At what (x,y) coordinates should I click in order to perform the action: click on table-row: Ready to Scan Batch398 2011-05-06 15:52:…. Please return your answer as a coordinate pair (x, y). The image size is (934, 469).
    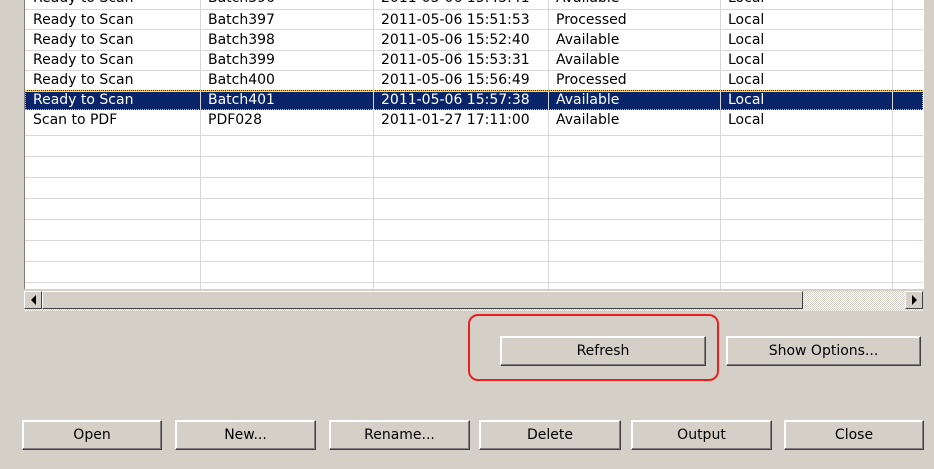
    Looking at the image, I should click on (474, 40).